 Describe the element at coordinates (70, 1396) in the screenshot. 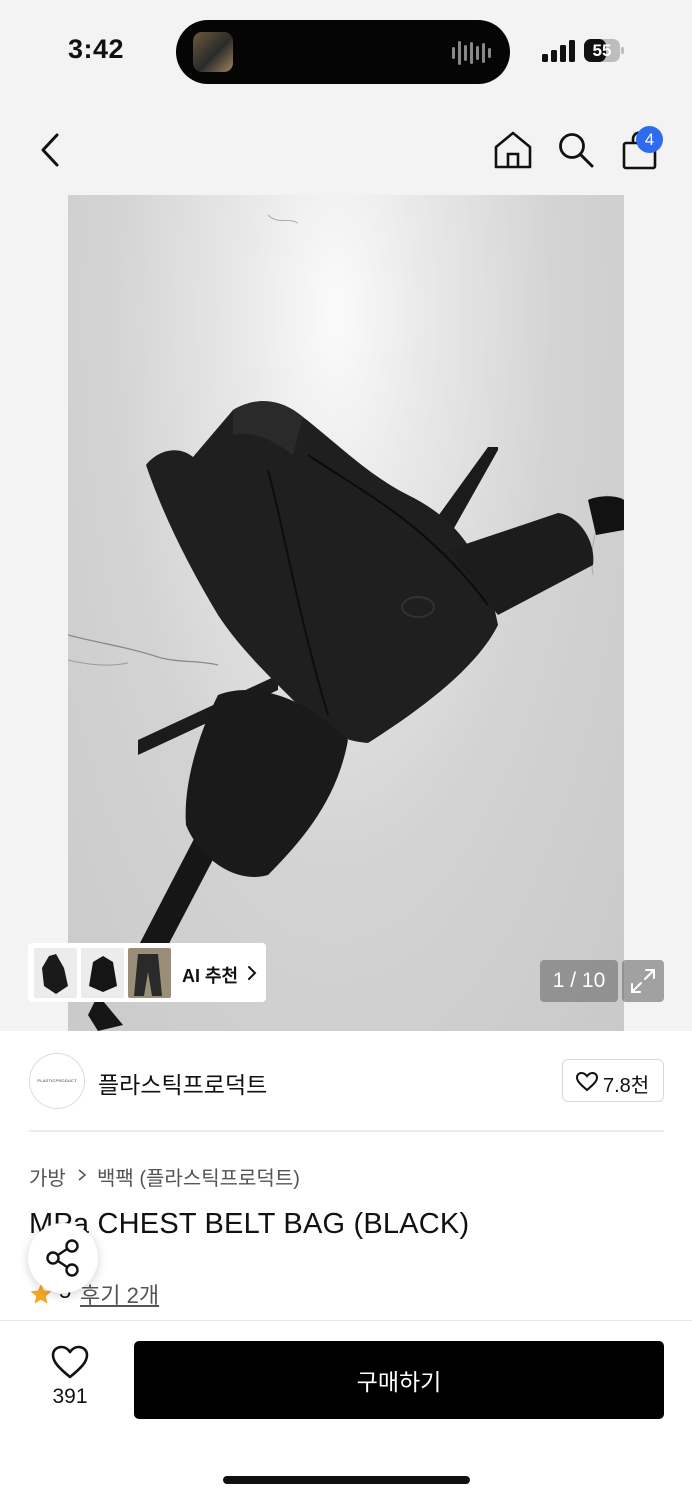

I see `wishlist-count: 391` at that location.